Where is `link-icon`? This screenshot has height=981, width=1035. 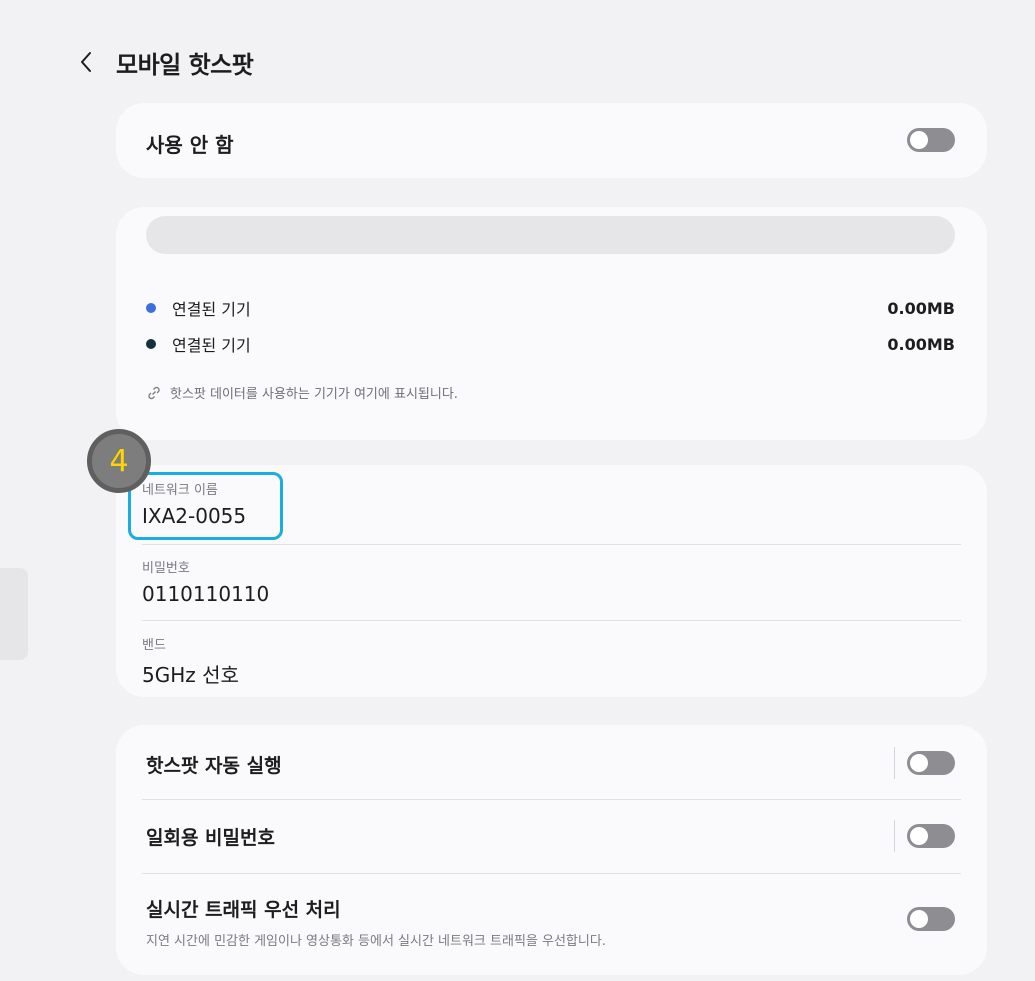
link-icon is located at coordinates (154, 393).